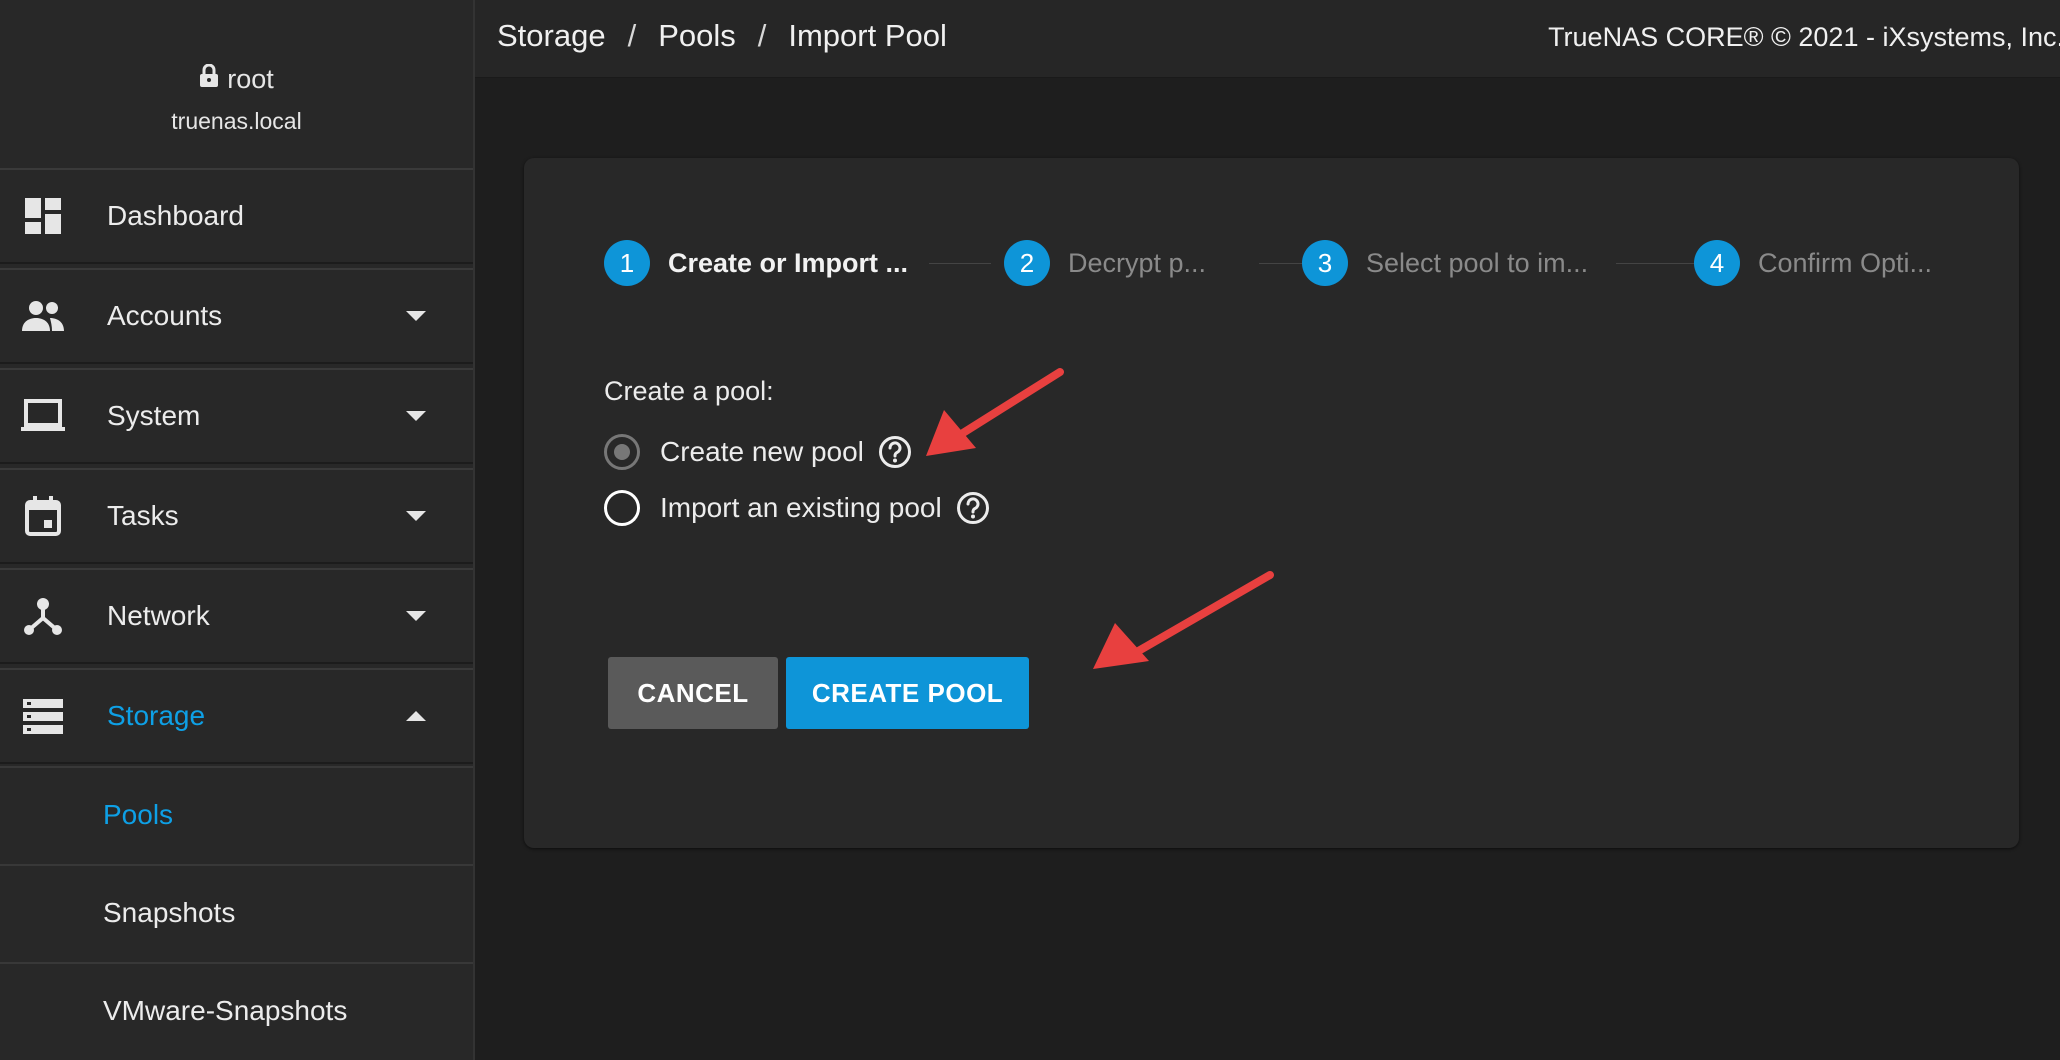 This screenshot has width=2060, height=1060. What do you see at coordinates (43, 516) in the screenshot?
I see `calendar-icon` at bounding box center [43, 516].